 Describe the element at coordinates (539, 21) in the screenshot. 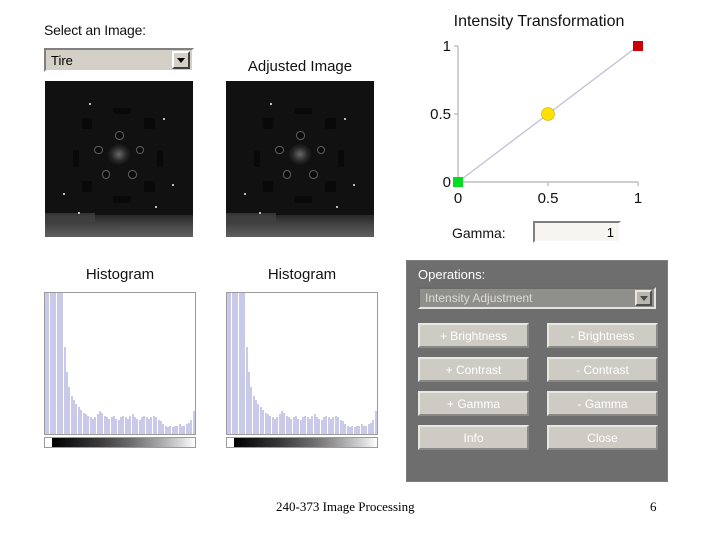

I see `chart-title: Intensity Transformation` at that location.